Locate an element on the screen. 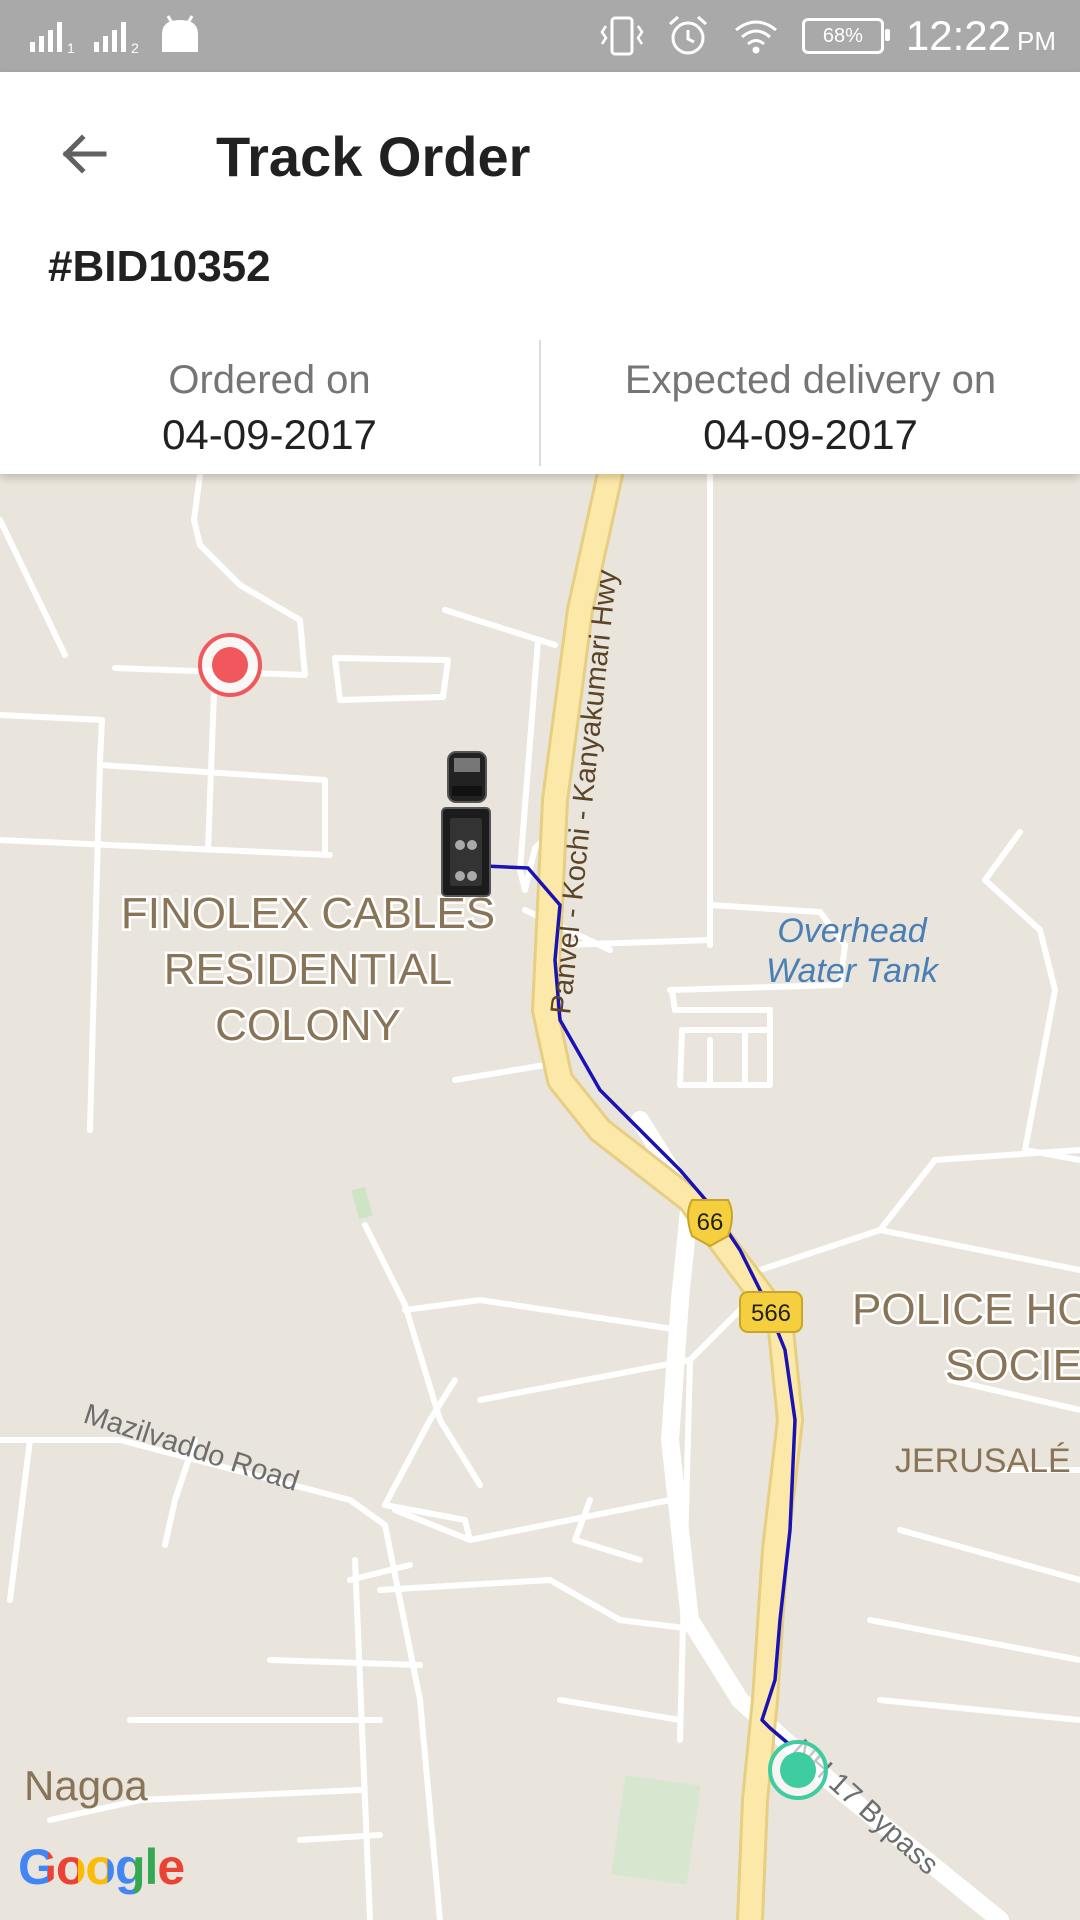 Image resolution: width=1080 pixels, height=1920 pixels. nagoa-label: Nagoa is located at coordinates (86, 1785).